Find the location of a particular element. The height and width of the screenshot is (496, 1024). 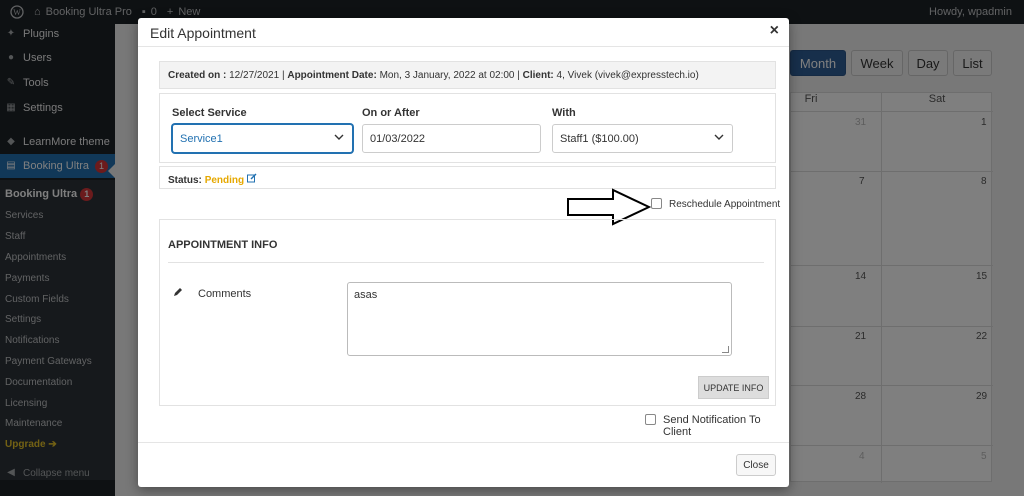

close-button: Close is located at coordinates (756, 465).